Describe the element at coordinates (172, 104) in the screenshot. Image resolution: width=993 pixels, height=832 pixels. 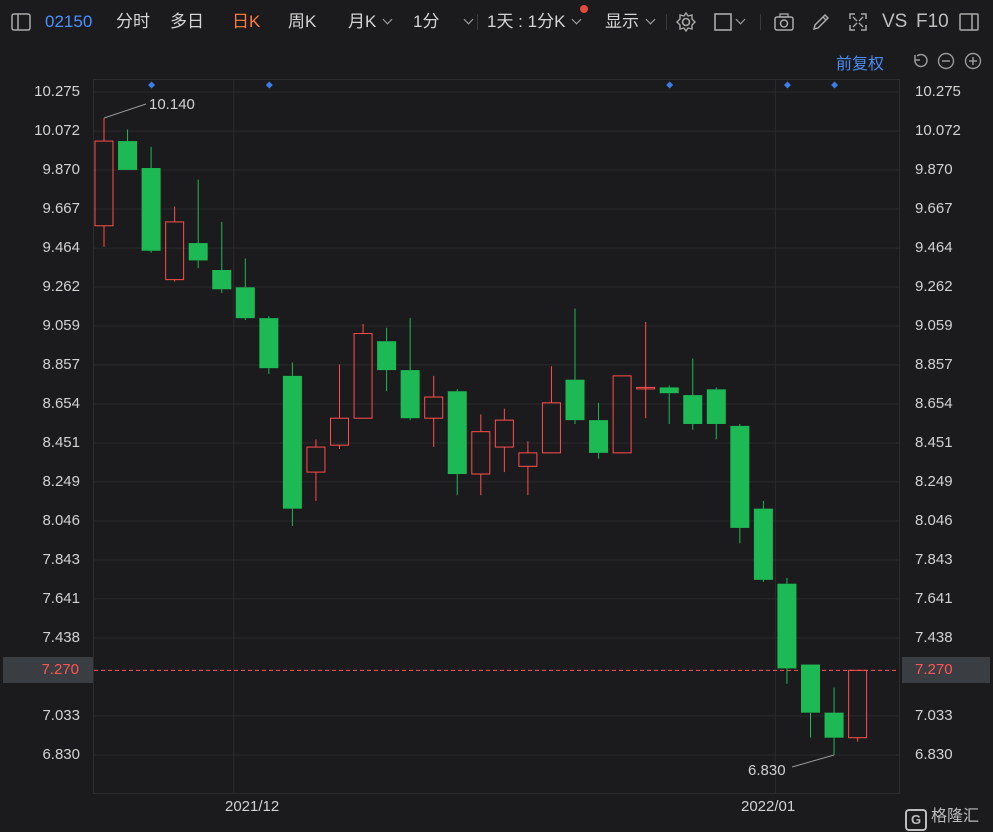
I see `high-price-label: 10.140` at that location.